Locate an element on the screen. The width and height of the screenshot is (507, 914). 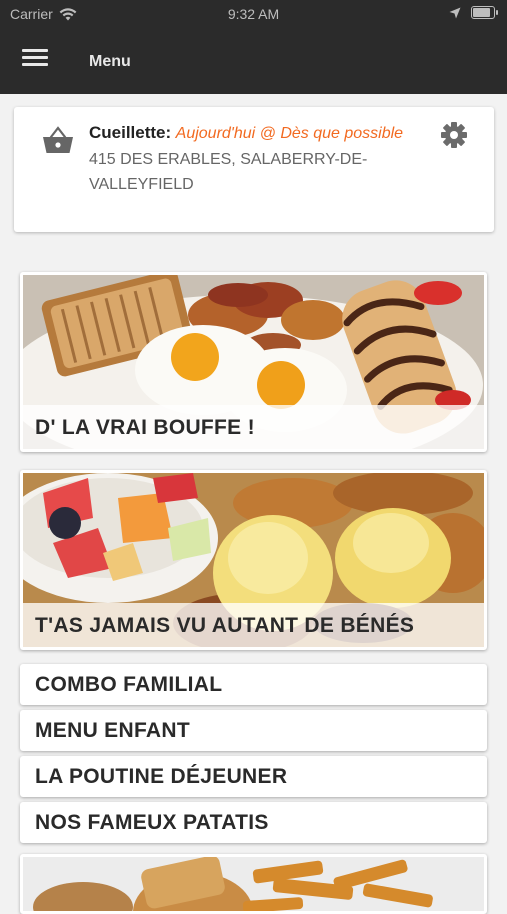
category-item-poutine-dejeuner: LA POUTINE DÉJEUNER is located at coordinates (253, 776).